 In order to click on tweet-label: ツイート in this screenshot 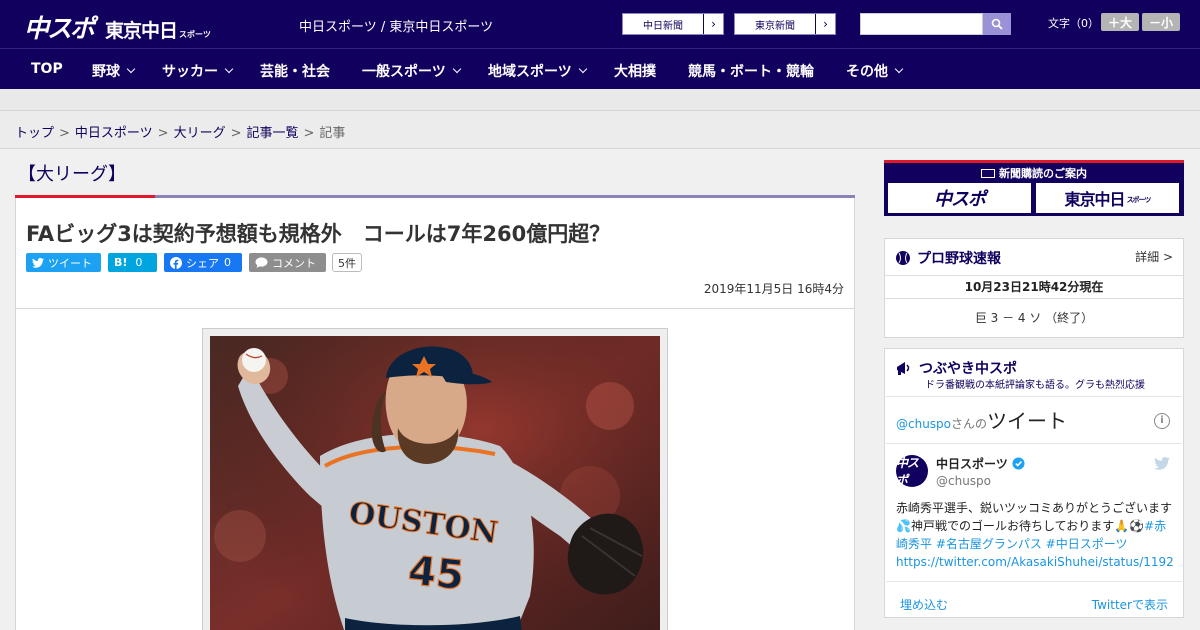, I will do `click(70, 263)`.